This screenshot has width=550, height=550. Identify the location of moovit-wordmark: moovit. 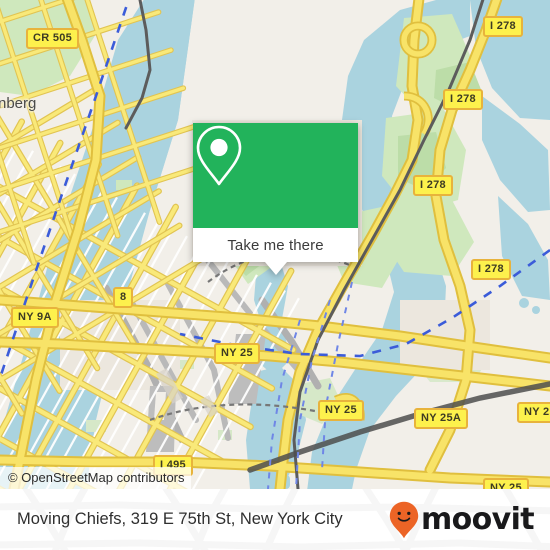
(477, 519).